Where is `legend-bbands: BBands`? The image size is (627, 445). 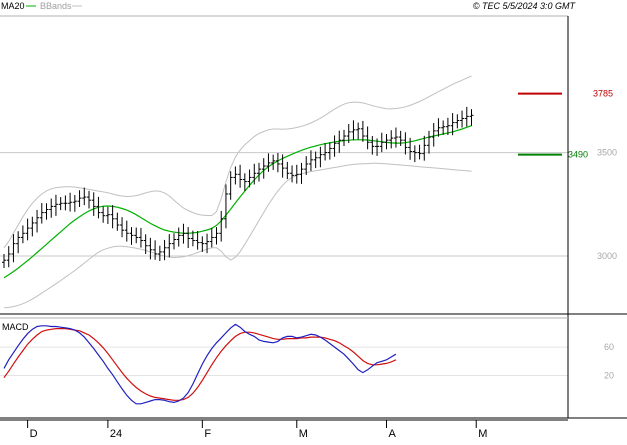
legend-bbands: BBands is located at coordinates (56, 6).